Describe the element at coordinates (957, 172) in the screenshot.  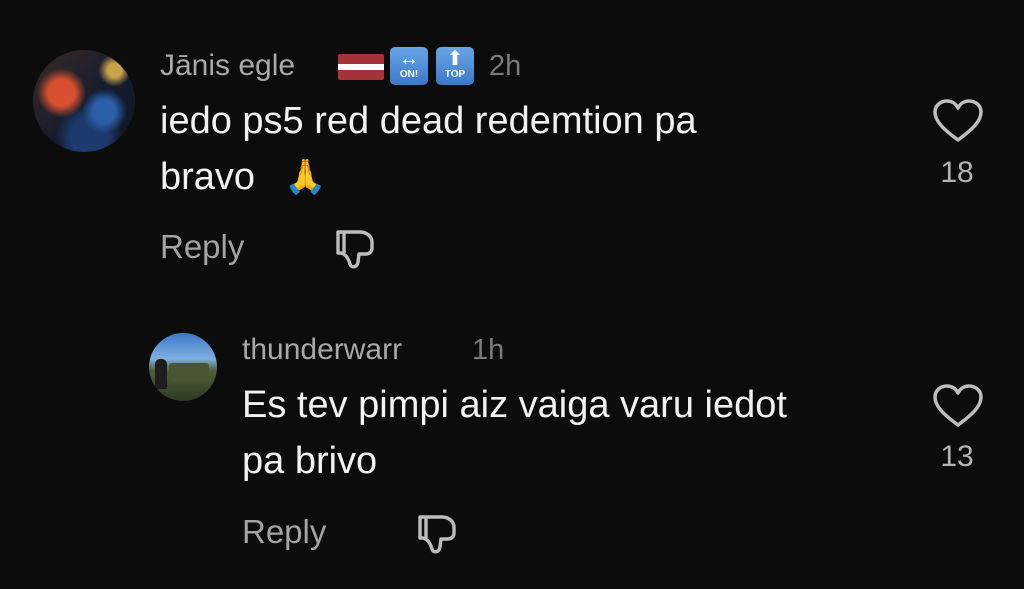
I see `like-count: 18` at that location.